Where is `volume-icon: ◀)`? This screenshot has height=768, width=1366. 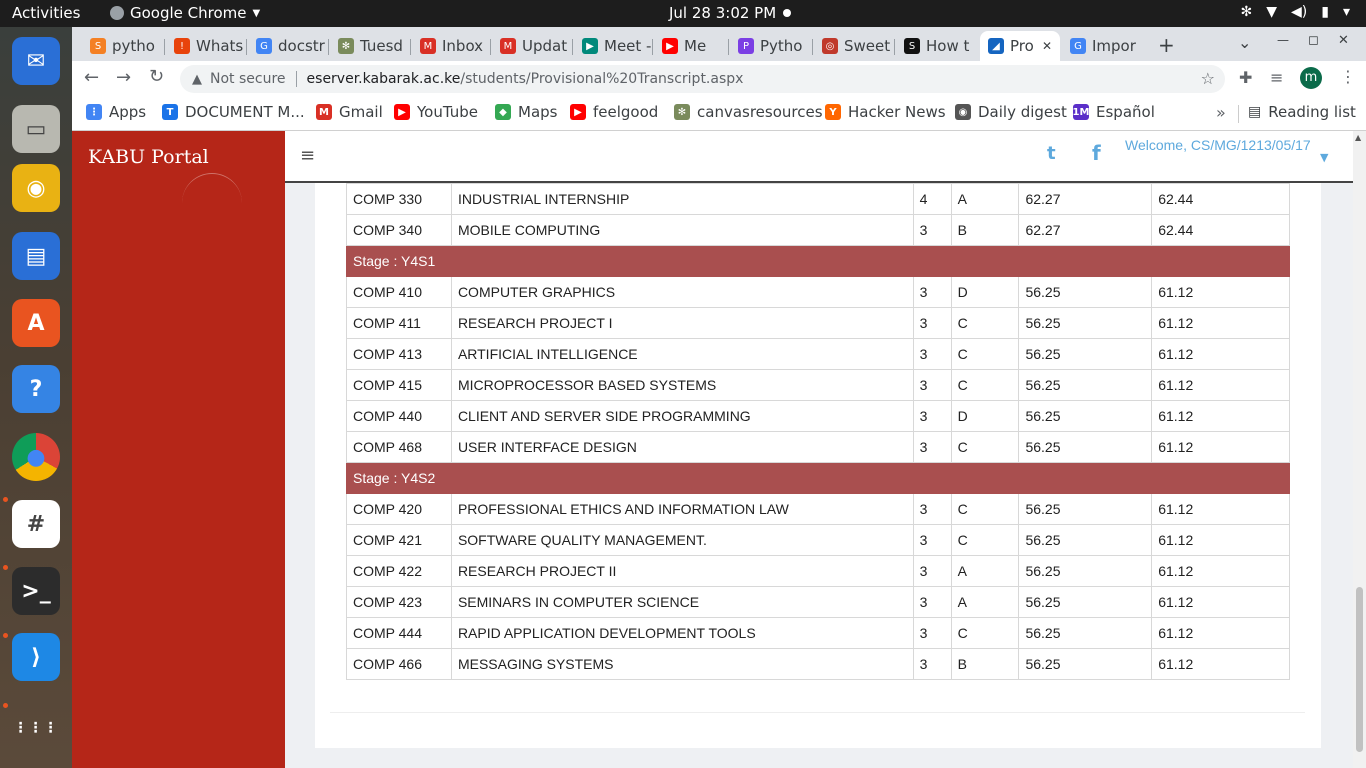 volume-icon: ◀) is located at coordinates (1299, 12).